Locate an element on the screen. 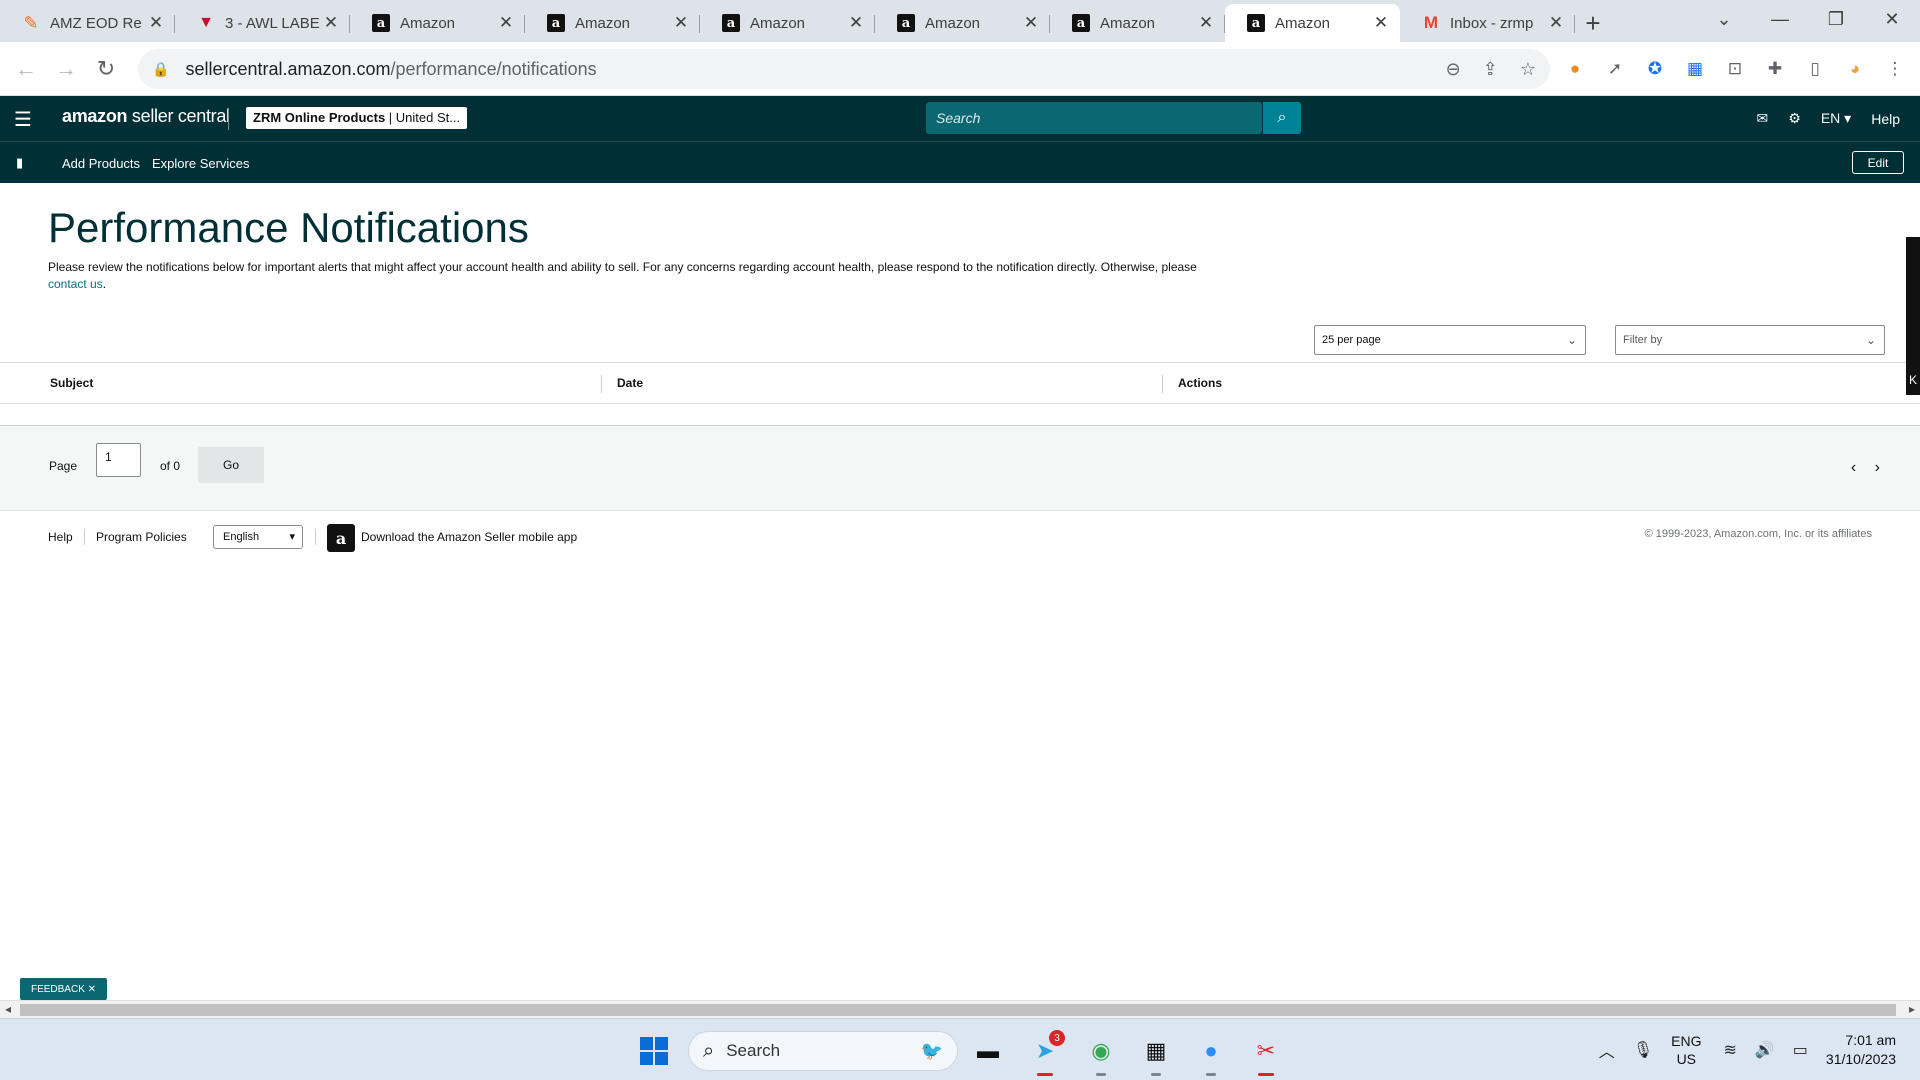 Image resolution: width=1920 pixels, height=1080 pixels. lock-icon: 🔒 is located at coordinates (160, 69).